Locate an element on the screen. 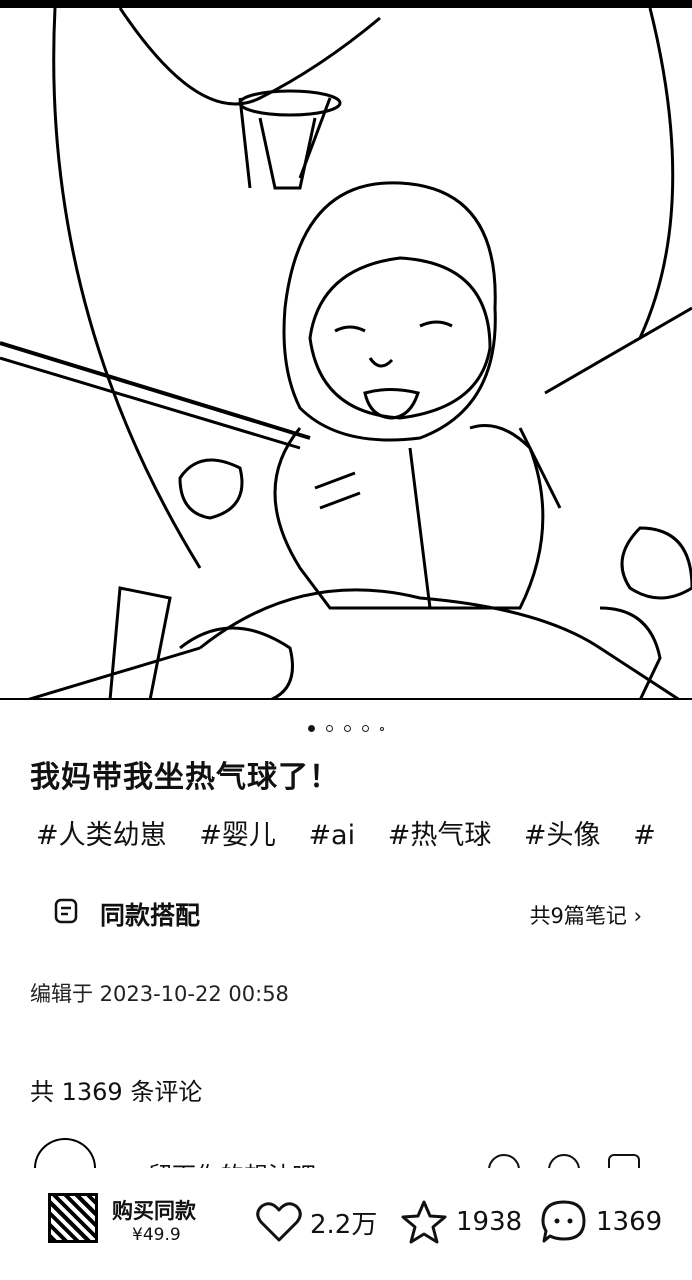 This screenshot has width=692, height=1280. carousel-indicator is located at coordinates (346, 725).